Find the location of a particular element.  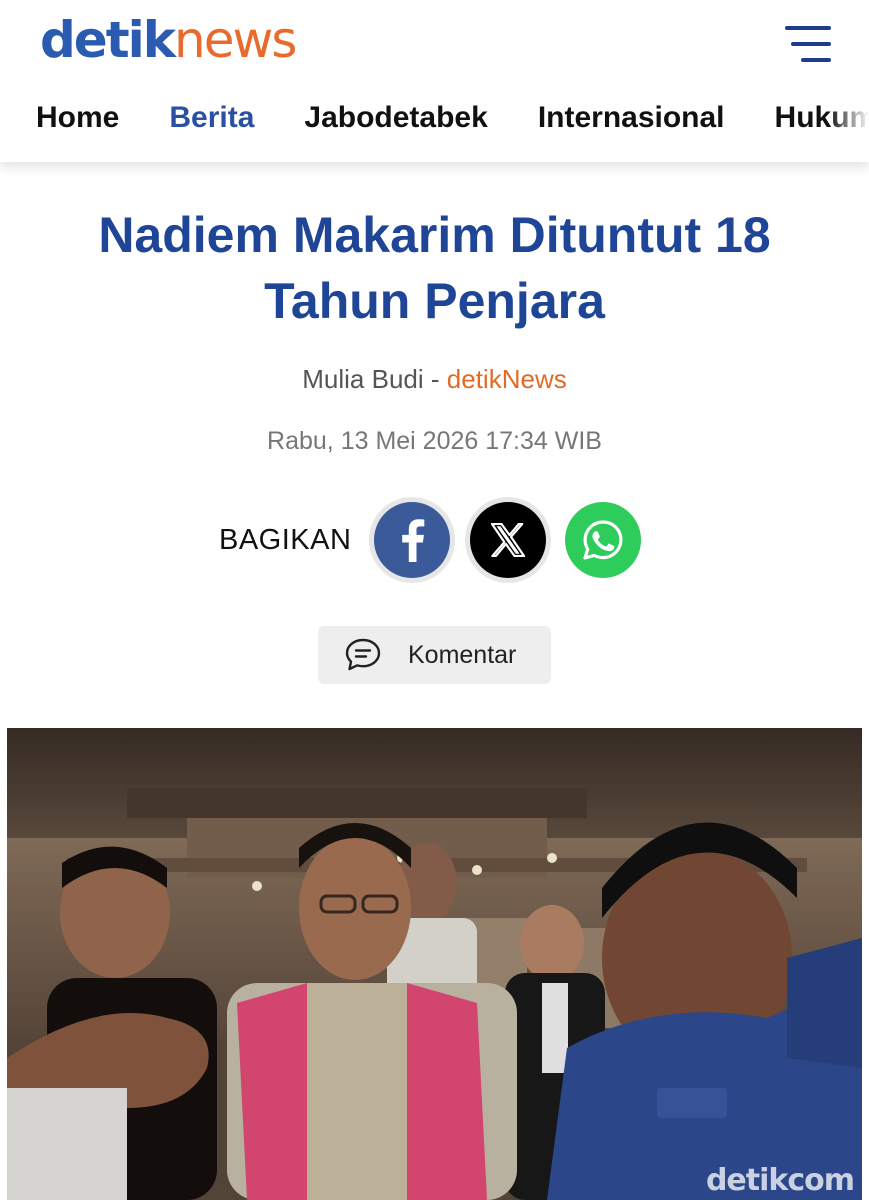

article-byline: Mulia Budi - detikNews is located at coordinates (434, 379).